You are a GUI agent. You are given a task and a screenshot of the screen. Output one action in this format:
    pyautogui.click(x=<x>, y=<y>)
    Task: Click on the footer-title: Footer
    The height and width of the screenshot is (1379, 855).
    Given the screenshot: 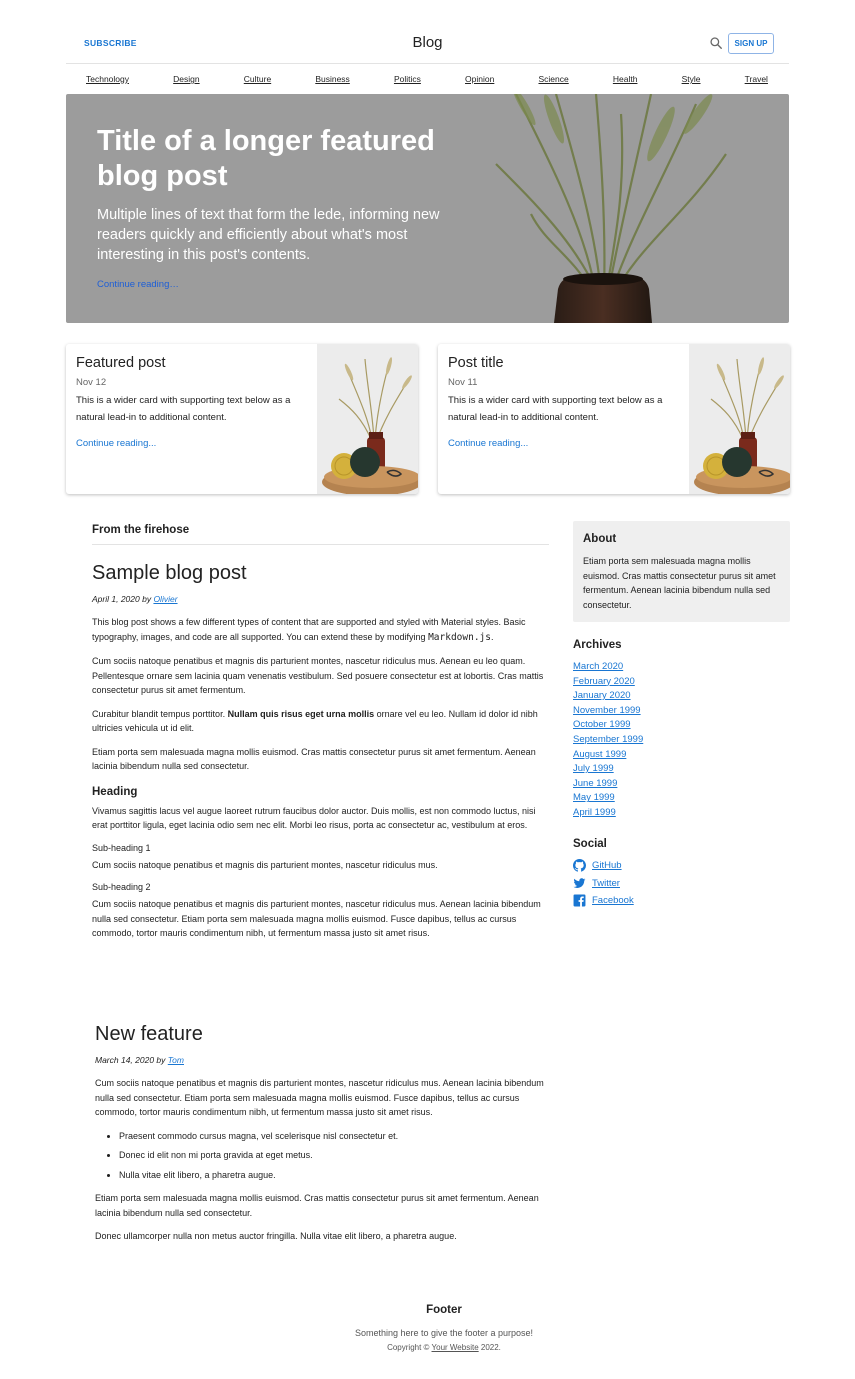 What is the action you would take?
    pyautogui.click(x=444, y=1310)
    